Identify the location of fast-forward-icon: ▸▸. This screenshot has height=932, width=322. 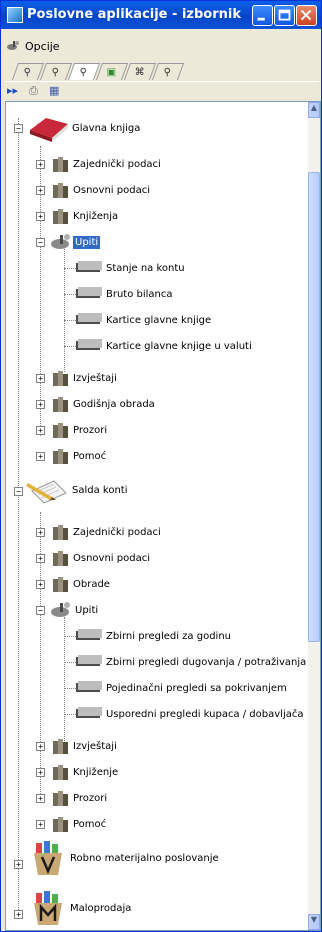
(12, 91).